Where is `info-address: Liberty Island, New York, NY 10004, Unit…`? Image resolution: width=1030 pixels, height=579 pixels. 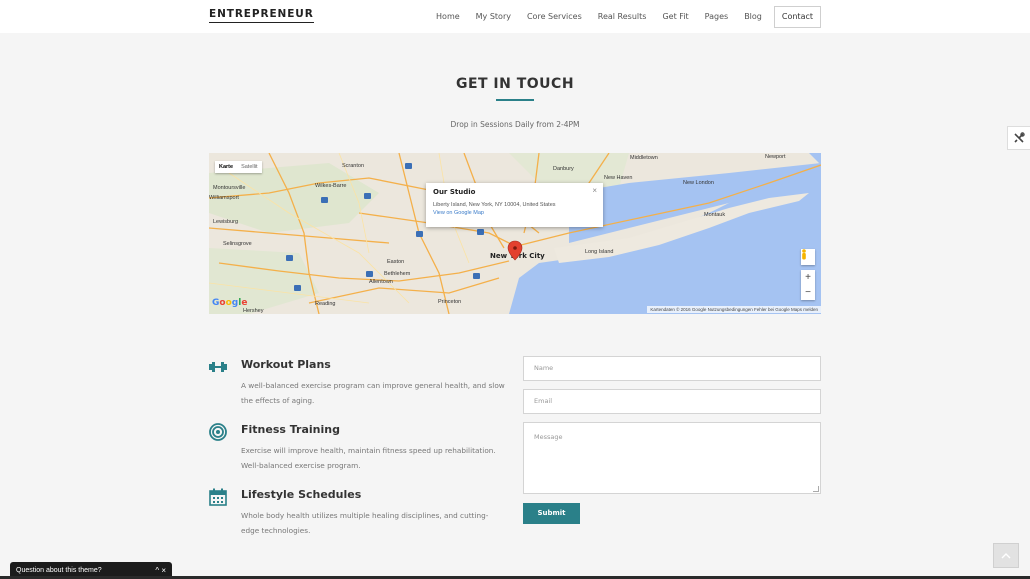
info-address: Liberty Island, New York, NY 10004, Unit… is located at coordinates (494, 205).